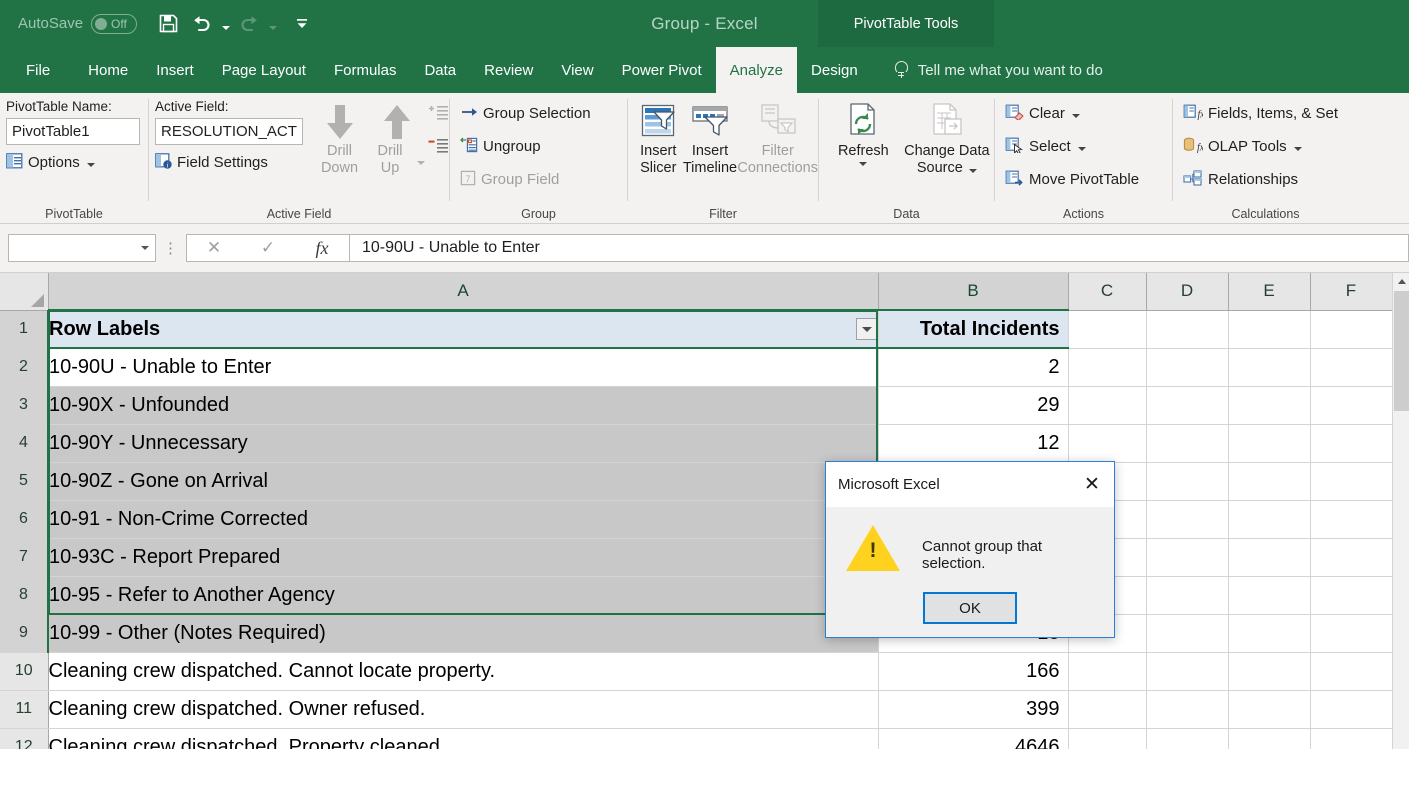  What do you see at coordinates (175, 70) in the screenshot?
I see `tab-insert: Insert` at bounding box center [175, 70].